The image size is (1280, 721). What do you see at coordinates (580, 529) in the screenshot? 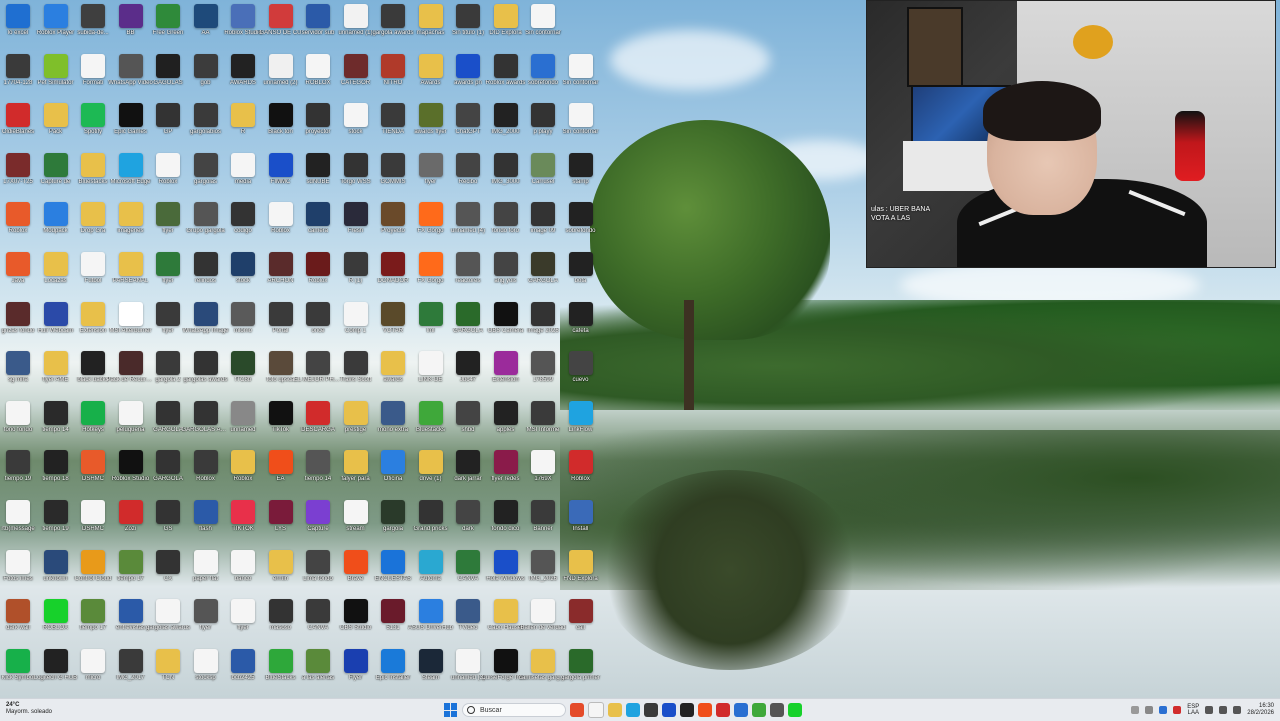
I see `desktop-icon-label: Install` at bounding box center [580, 529].